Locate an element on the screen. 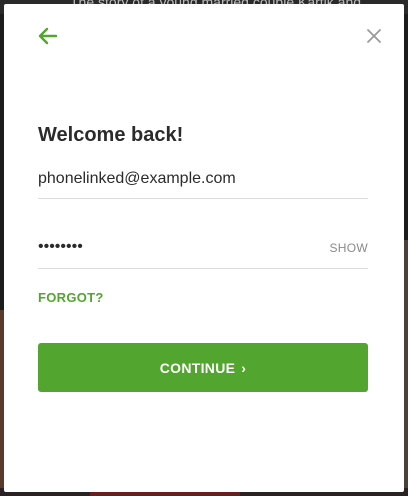 The width and height of the screenshot is (408, 496). password-field: •••••••• SHOW is located at coordinates (203, 251).